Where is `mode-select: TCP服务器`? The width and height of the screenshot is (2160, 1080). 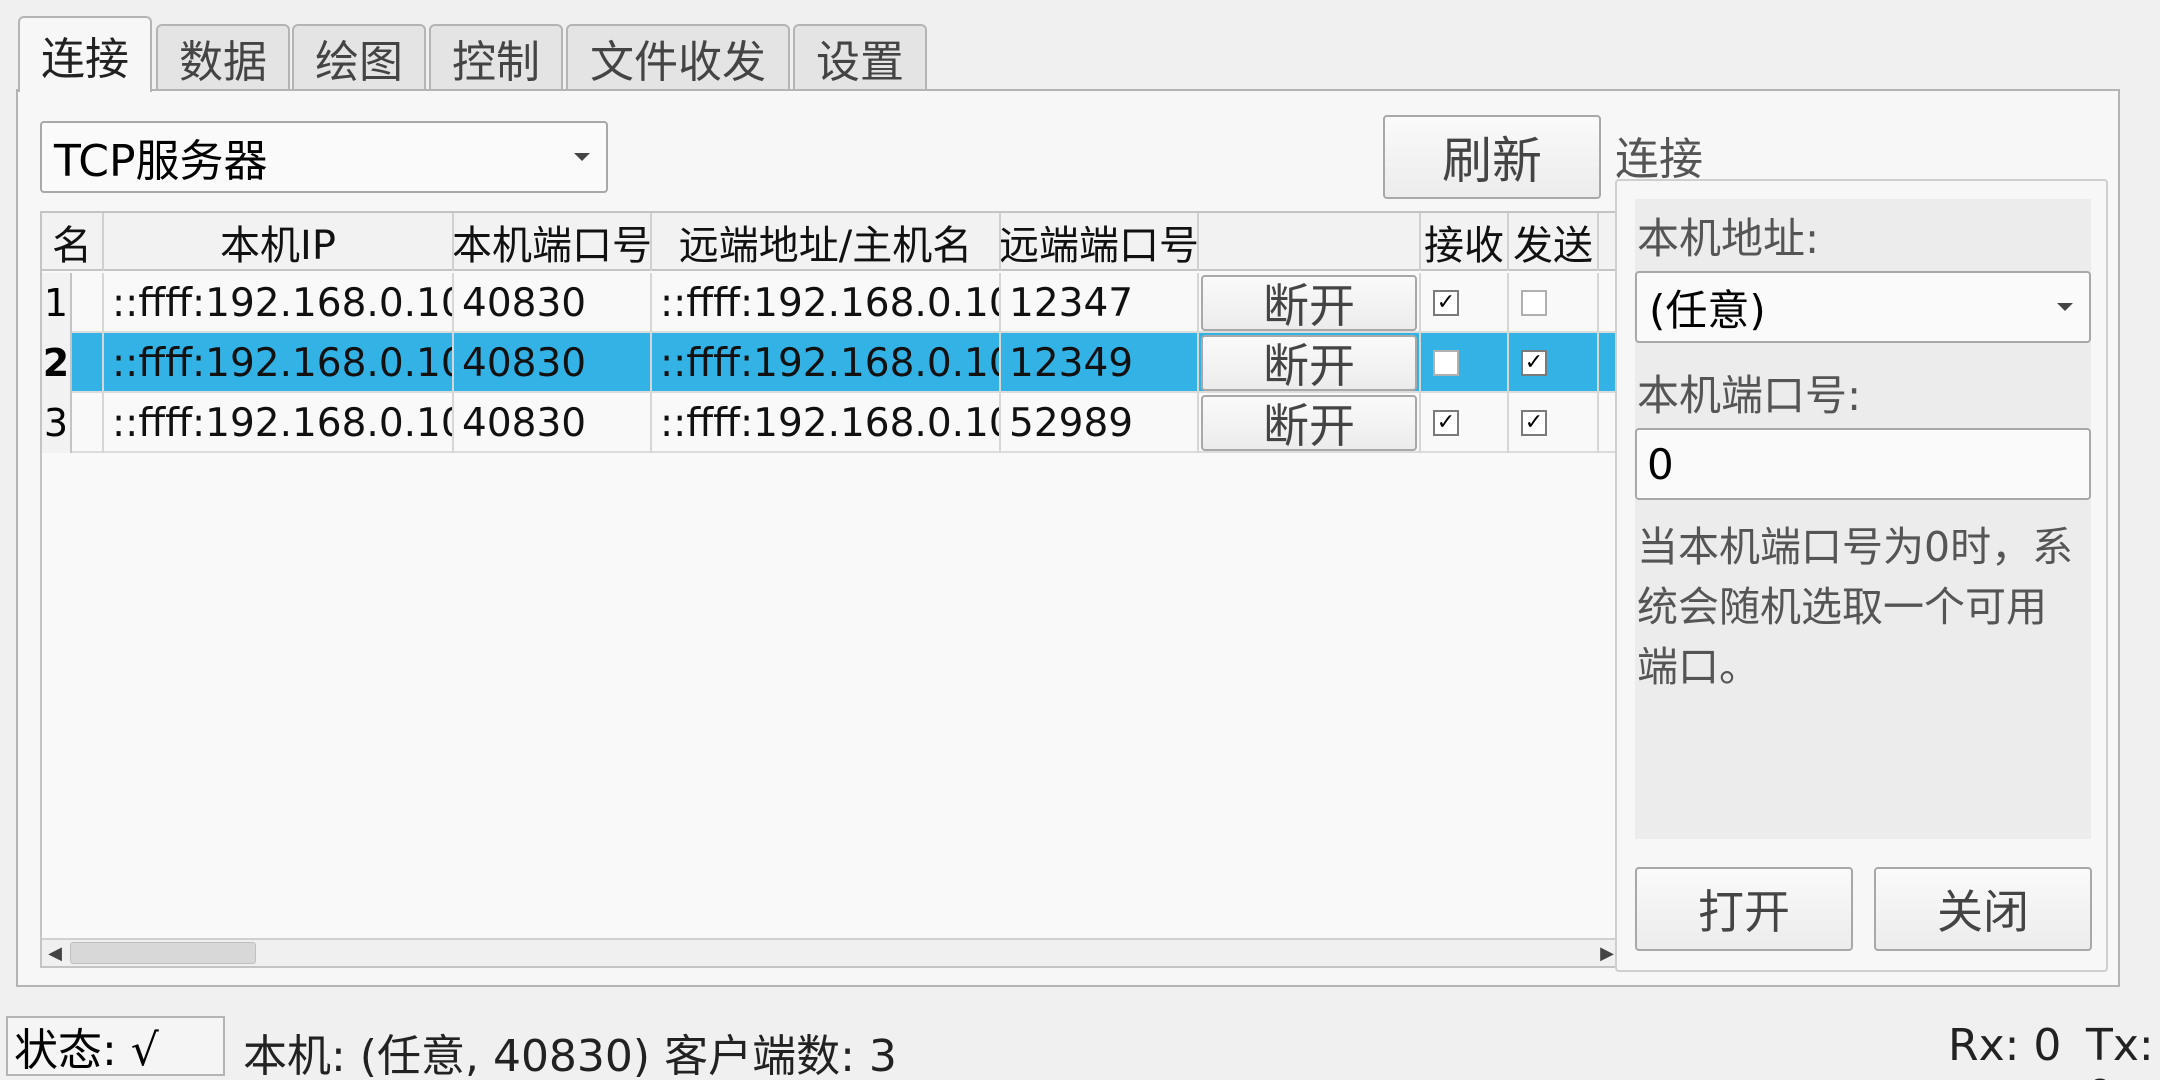
mode-select: TCP服务器 is located at coordinates (324, 157).